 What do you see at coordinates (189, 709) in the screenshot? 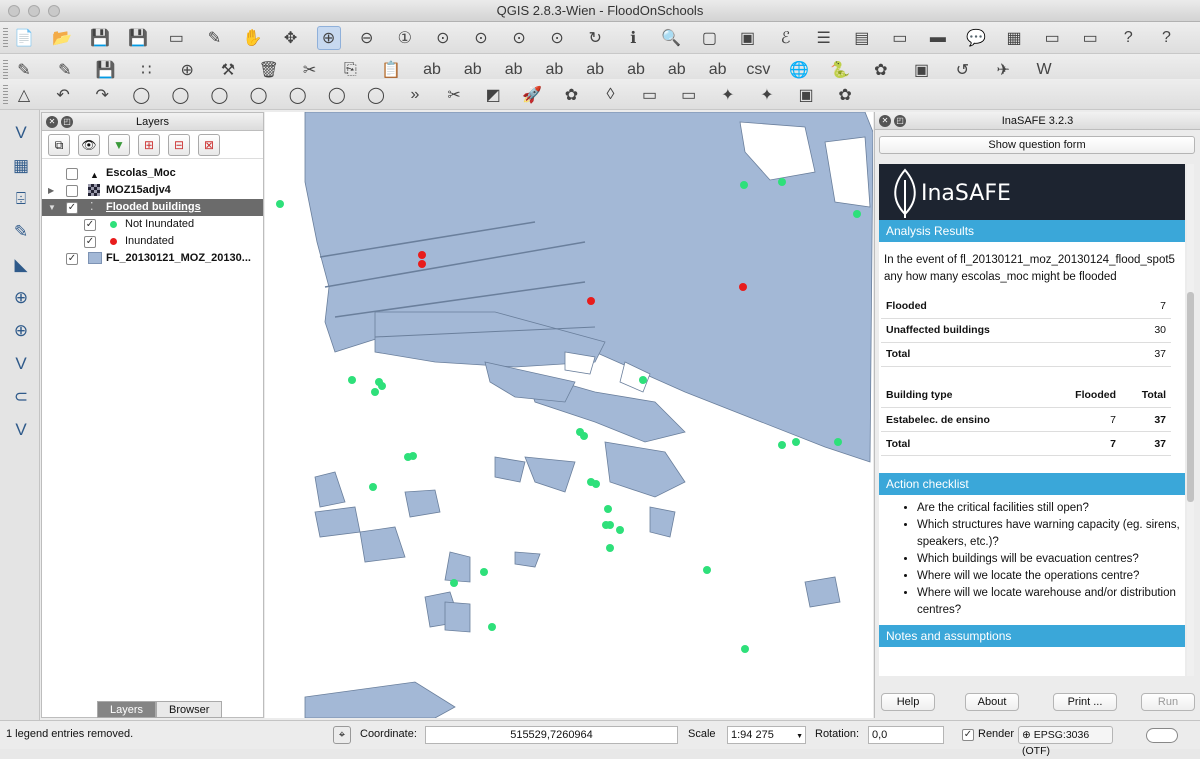
I see `tab-browser: Browser` at bounding box center [189, 709].